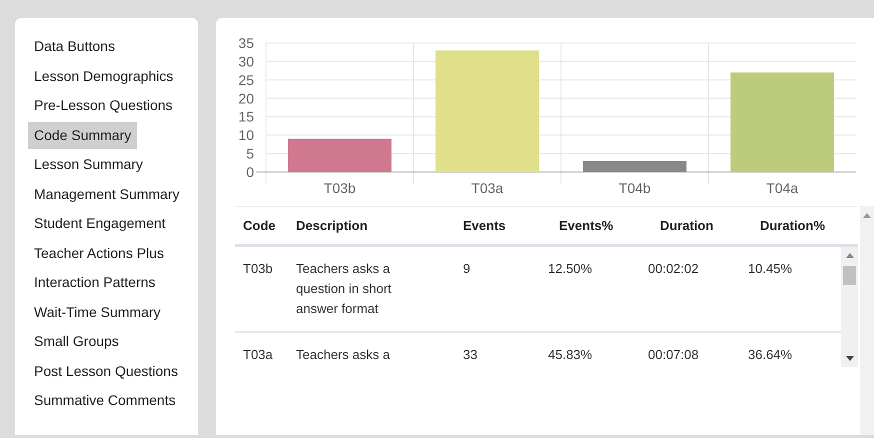  What do you see at coordinates (83, 135) in the screenshot?
I see `sidebar-item: Code Summary` at bounding box center [83, 135].